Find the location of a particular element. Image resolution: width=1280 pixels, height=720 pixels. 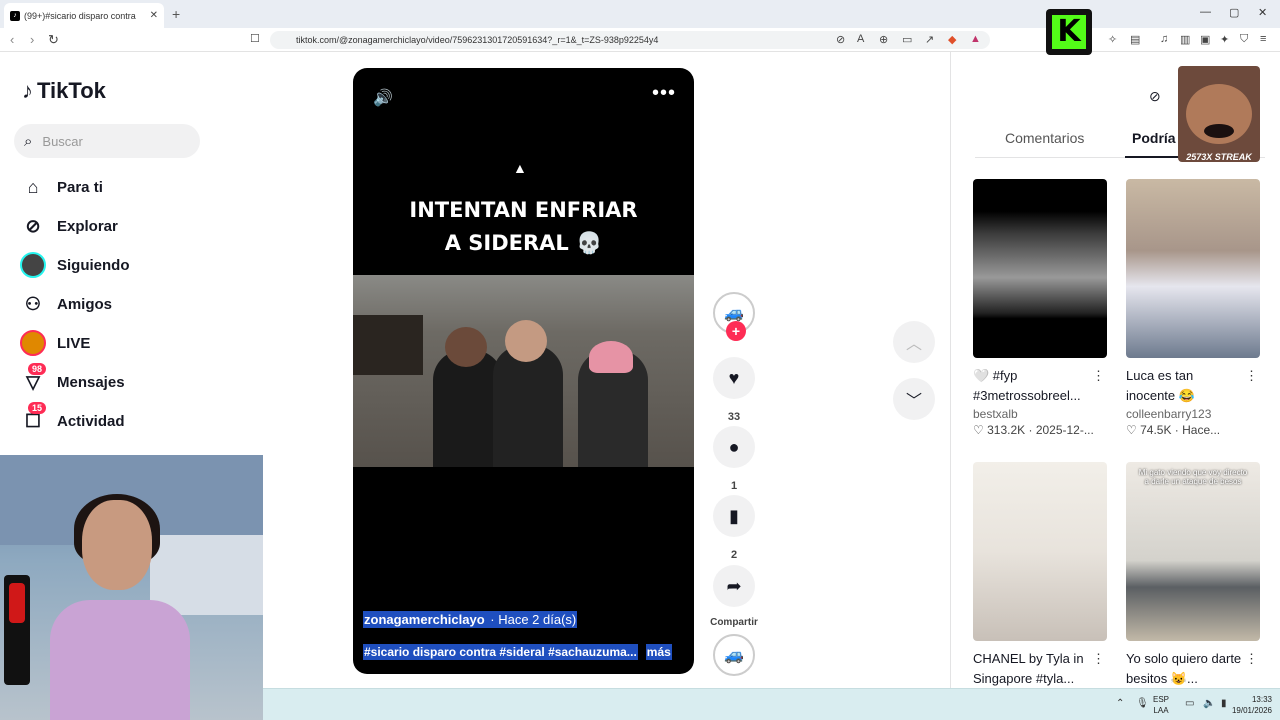

panel-icon: ▥ is located at coordinates (1185, 39).